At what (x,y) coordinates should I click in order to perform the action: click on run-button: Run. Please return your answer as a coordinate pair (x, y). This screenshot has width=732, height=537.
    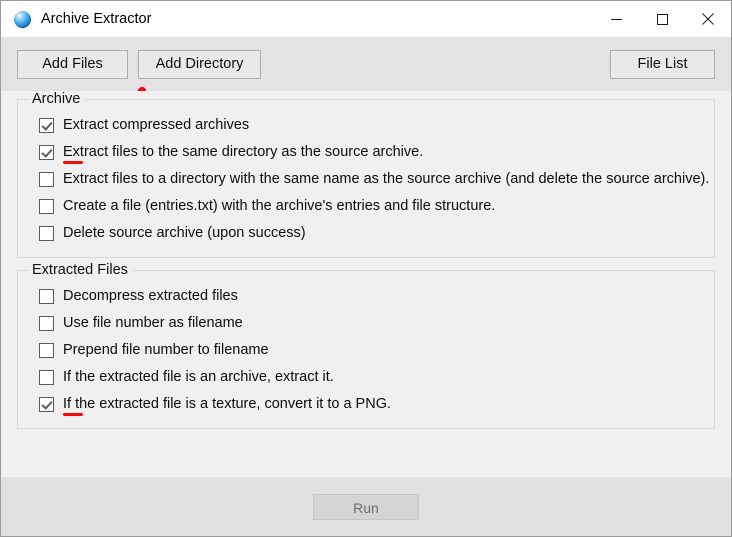
    Looking at the image, I should click on (366, 506).